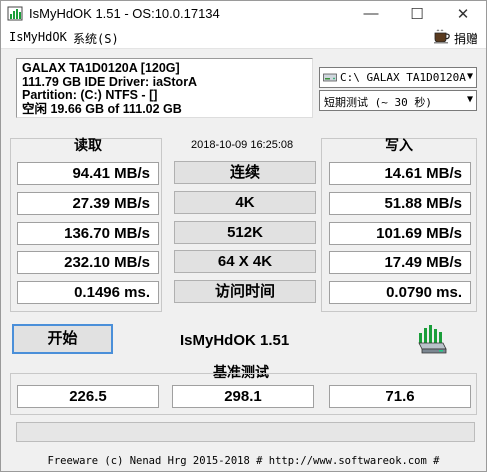 This screenshot has width=487, height=472. What do you see at coordinates (96, 38) in the screenshot?
I see `menu-system: 系统(S)` at bounding box center [96, 38].